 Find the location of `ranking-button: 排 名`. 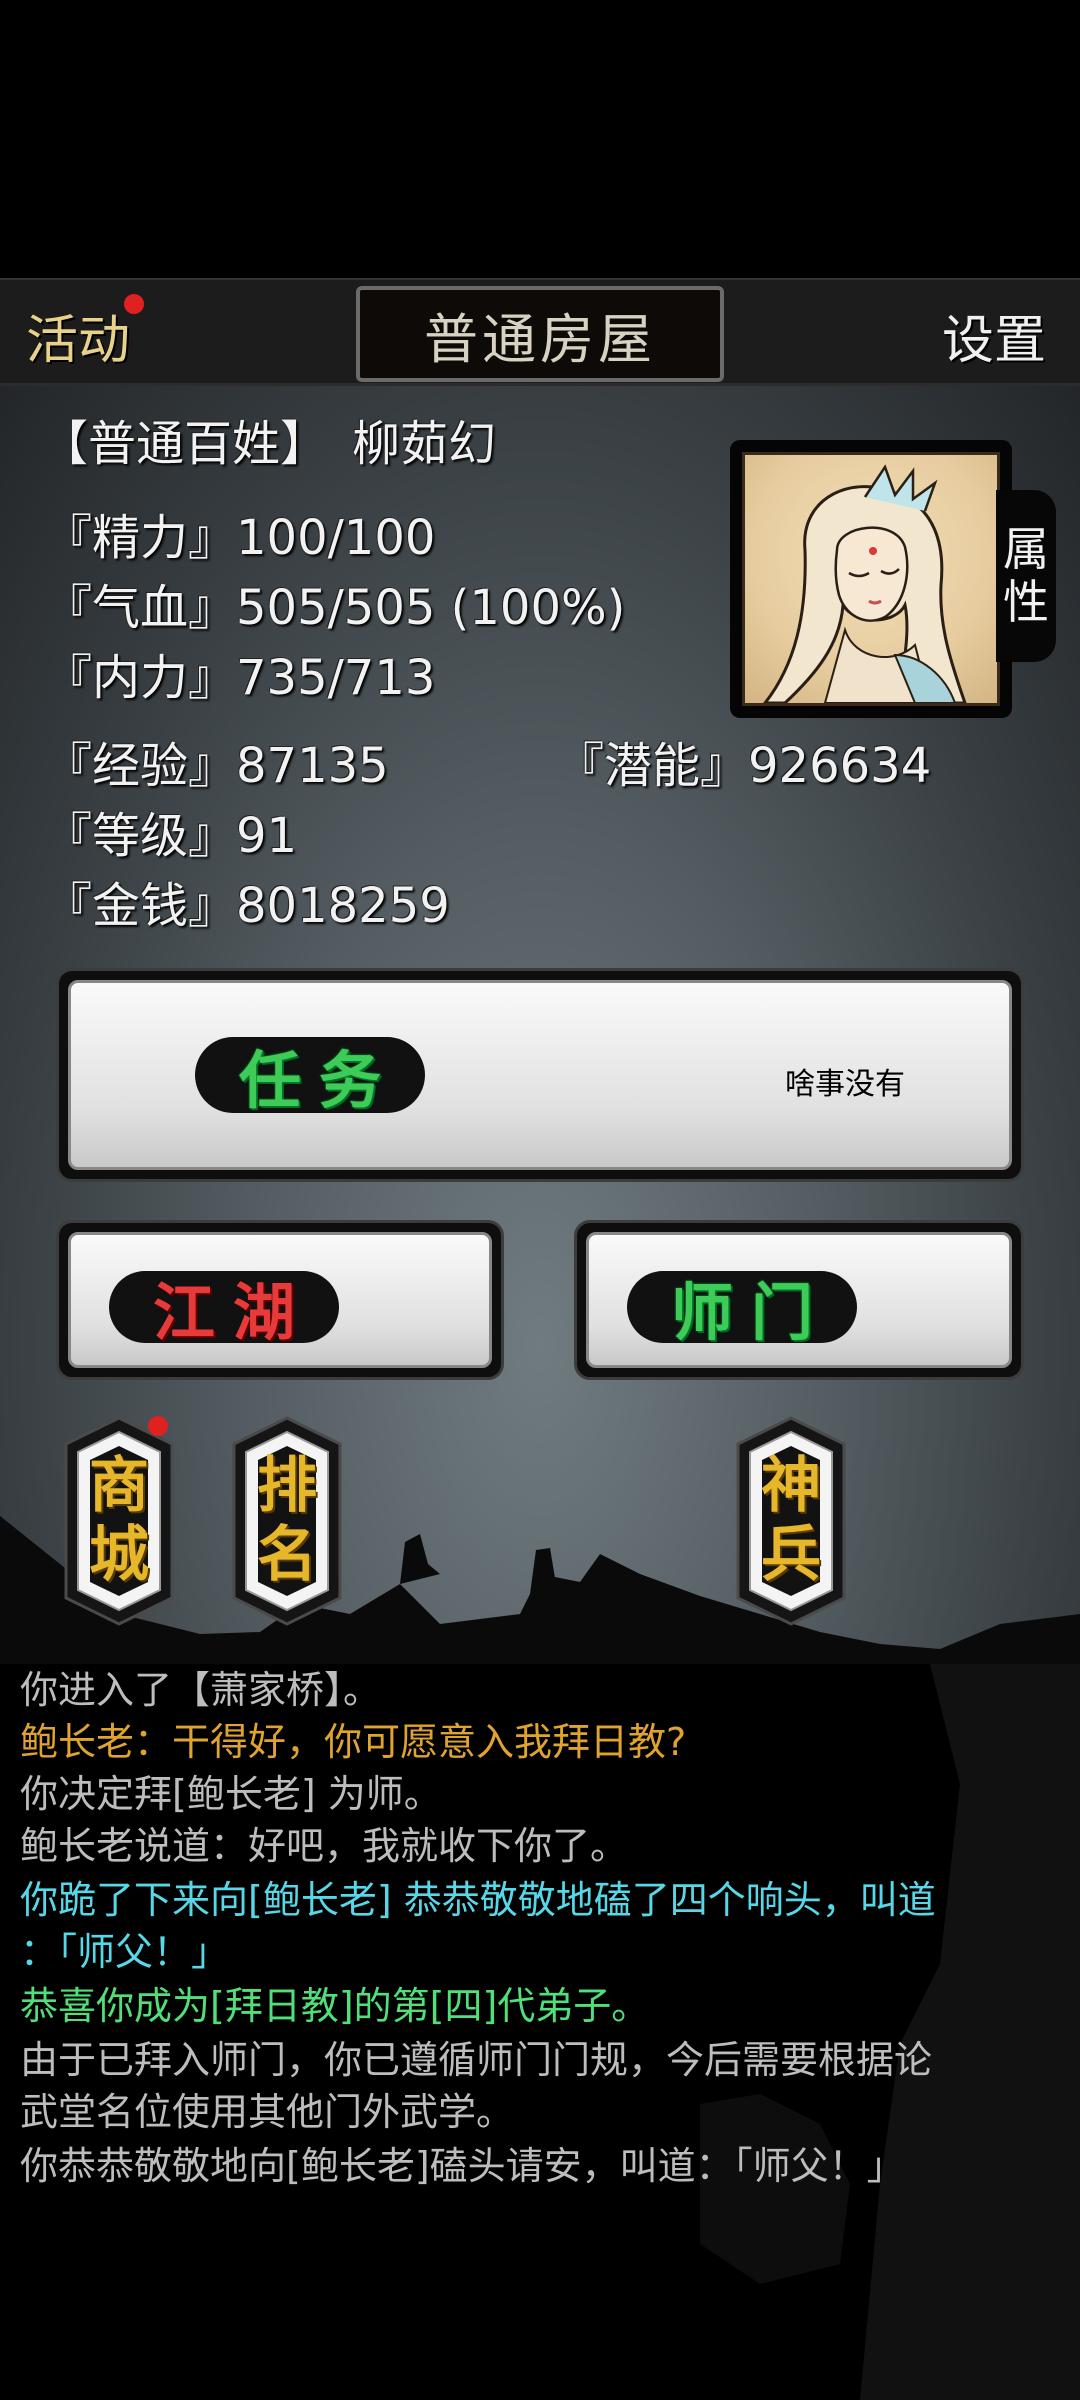

ranking-button: 排 名 is located at coordinates (287, 1521).